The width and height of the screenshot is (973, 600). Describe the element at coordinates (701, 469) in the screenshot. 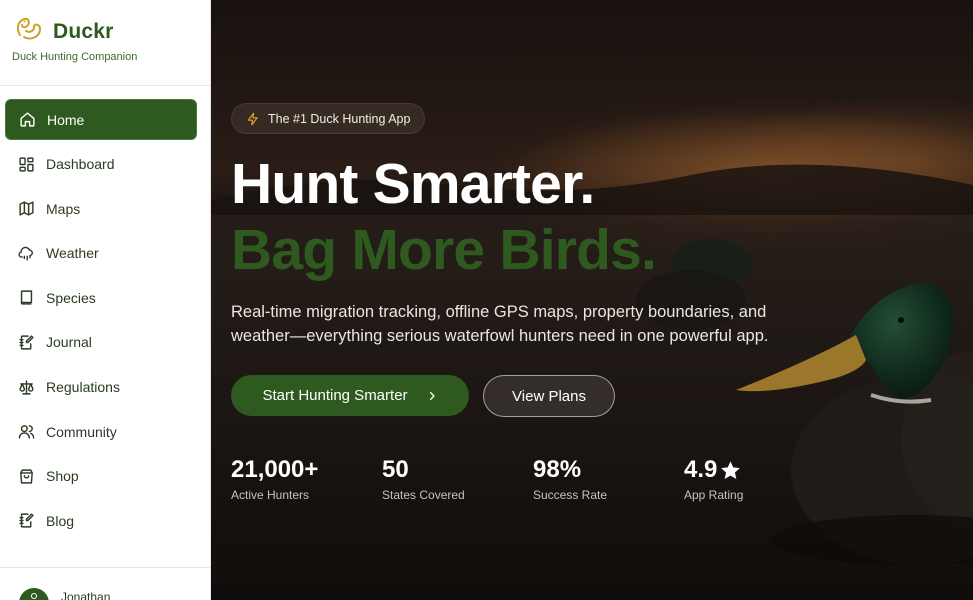

I see `stat-value-text: 4.9` at that location.